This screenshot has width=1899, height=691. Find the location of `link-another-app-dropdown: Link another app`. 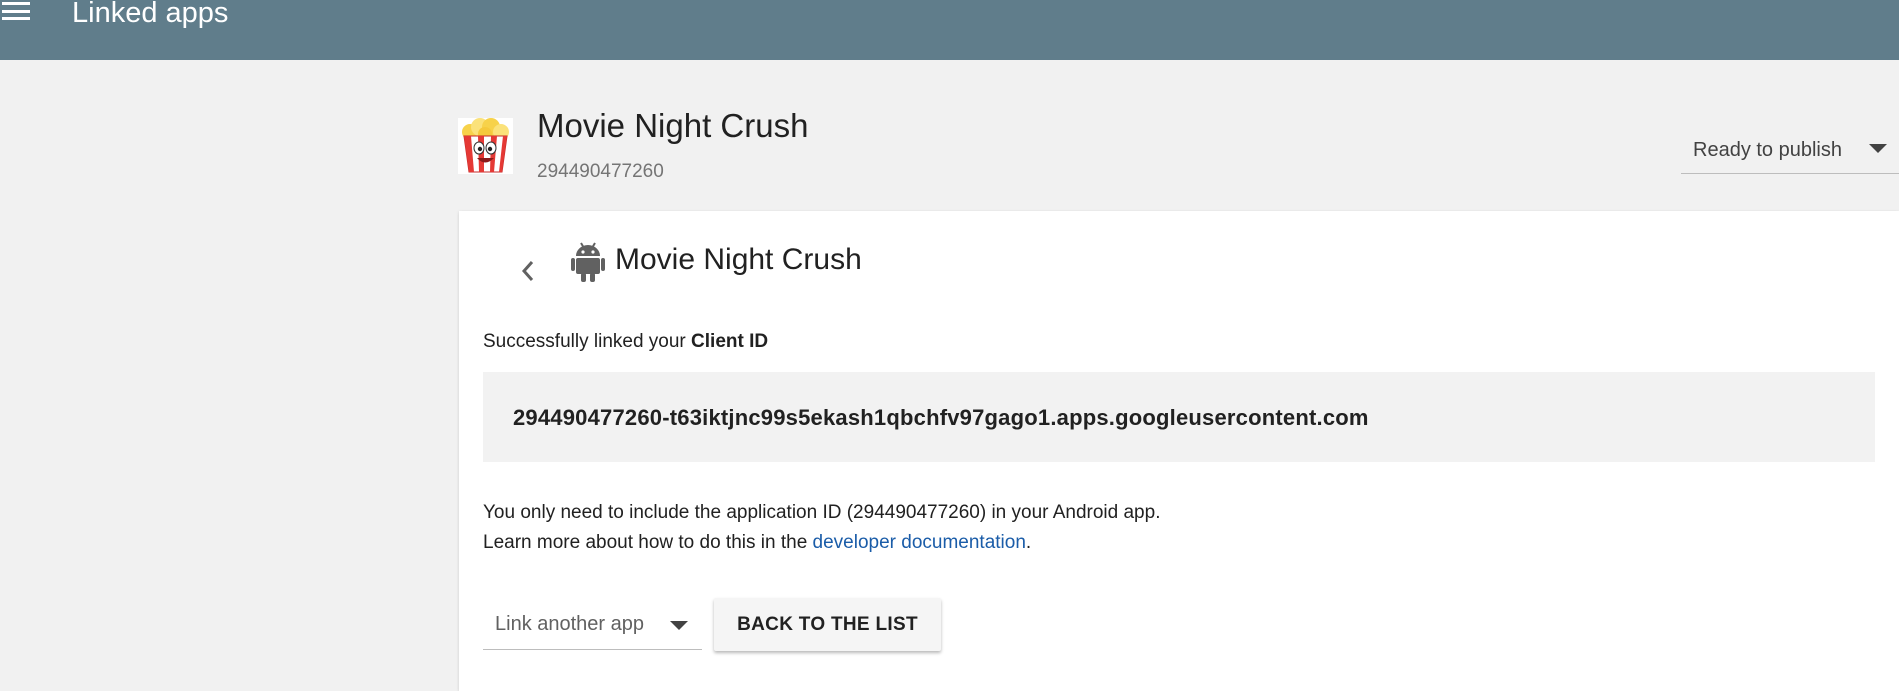

link-another-app-dropdown: Link another app is located at coordinates (592, 625).